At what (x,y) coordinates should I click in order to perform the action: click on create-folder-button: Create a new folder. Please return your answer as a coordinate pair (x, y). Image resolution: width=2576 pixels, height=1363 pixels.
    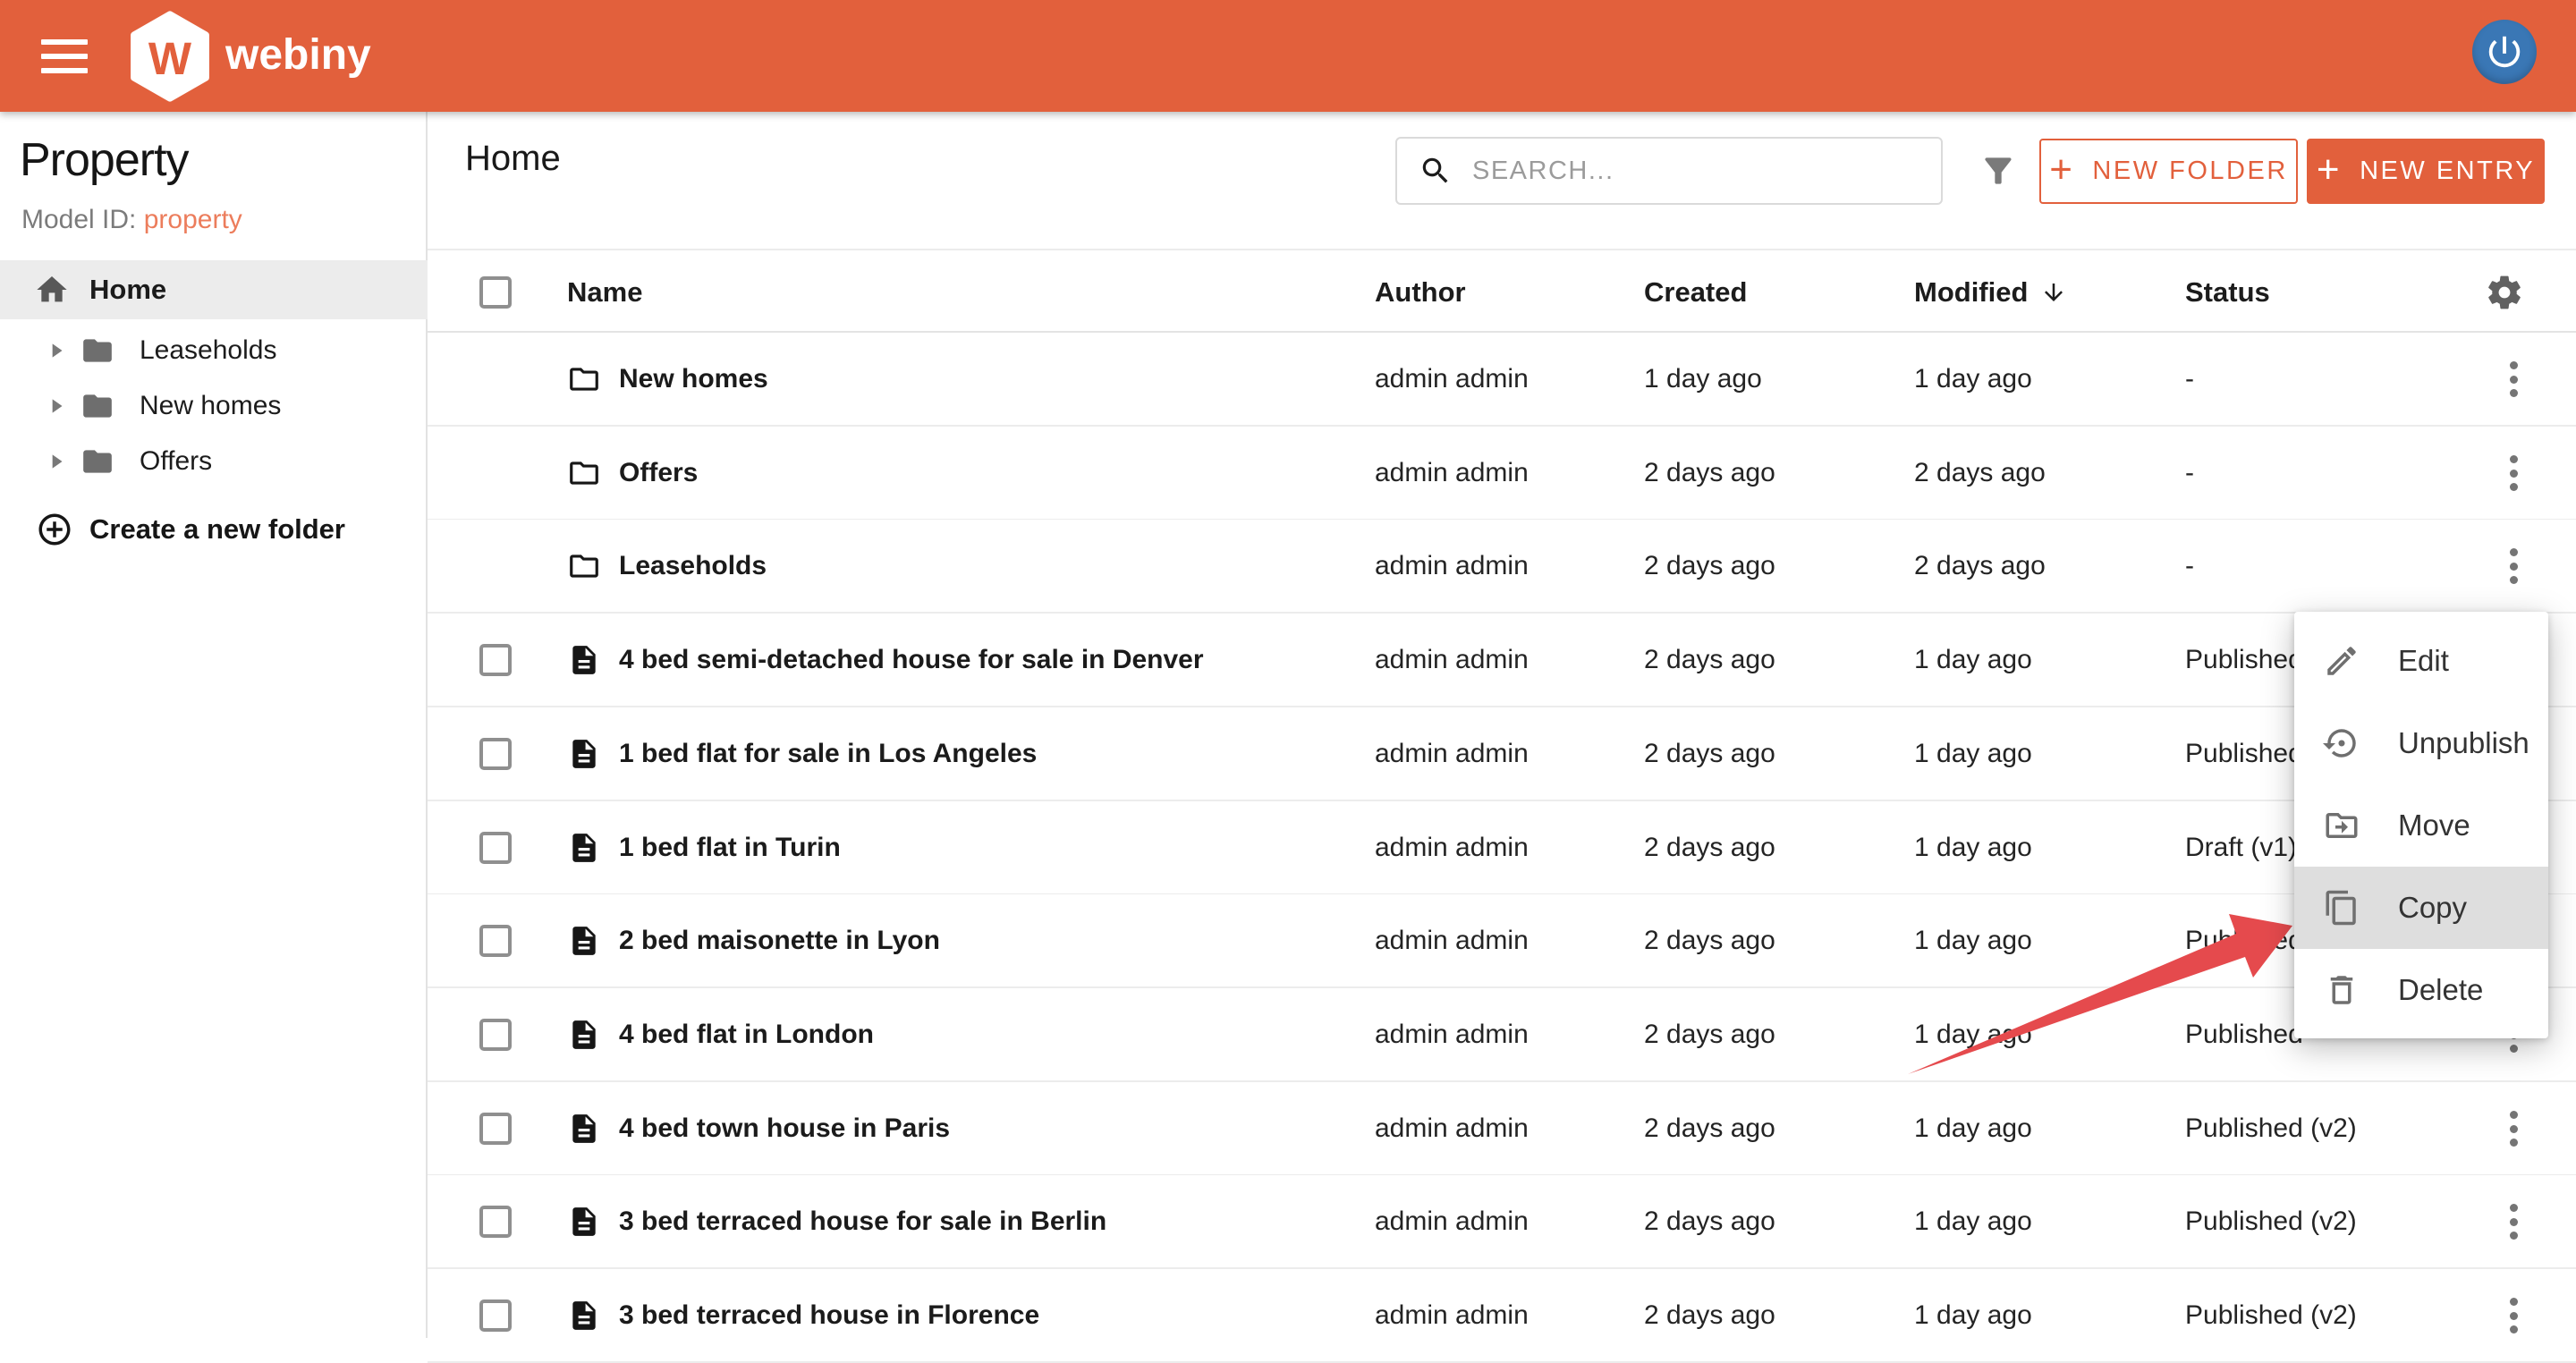
    Looking at the image, I should click on (214, 529).